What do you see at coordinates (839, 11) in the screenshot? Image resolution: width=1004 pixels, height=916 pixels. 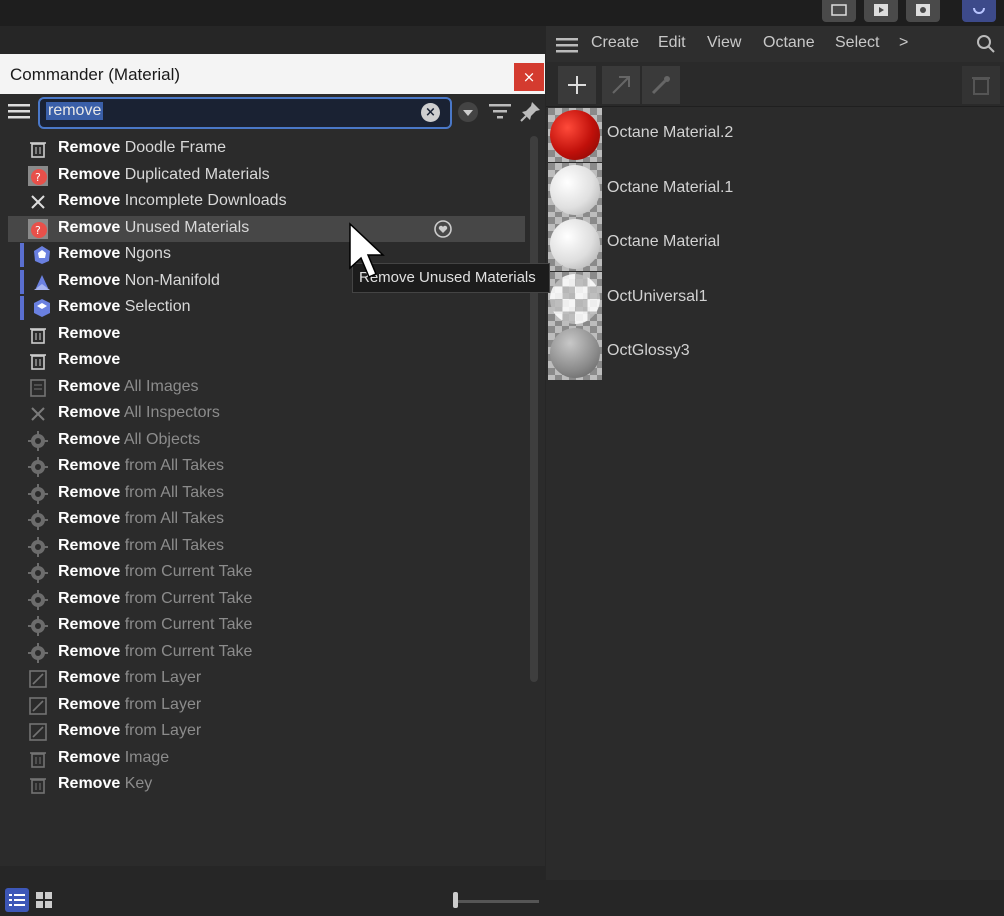 I see `layout-icon` at bounding box center [839, 11].